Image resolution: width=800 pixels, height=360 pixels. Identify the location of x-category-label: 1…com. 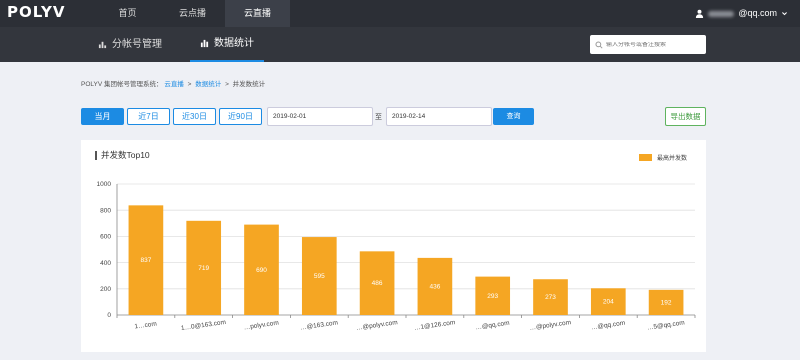
(145, 325).